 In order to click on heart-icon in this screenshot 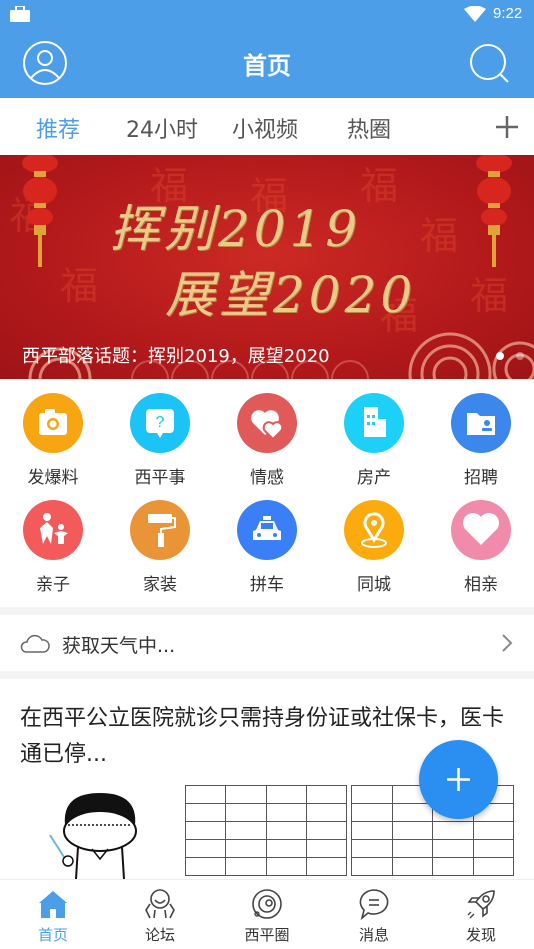, I will do `click(481, 529)`.